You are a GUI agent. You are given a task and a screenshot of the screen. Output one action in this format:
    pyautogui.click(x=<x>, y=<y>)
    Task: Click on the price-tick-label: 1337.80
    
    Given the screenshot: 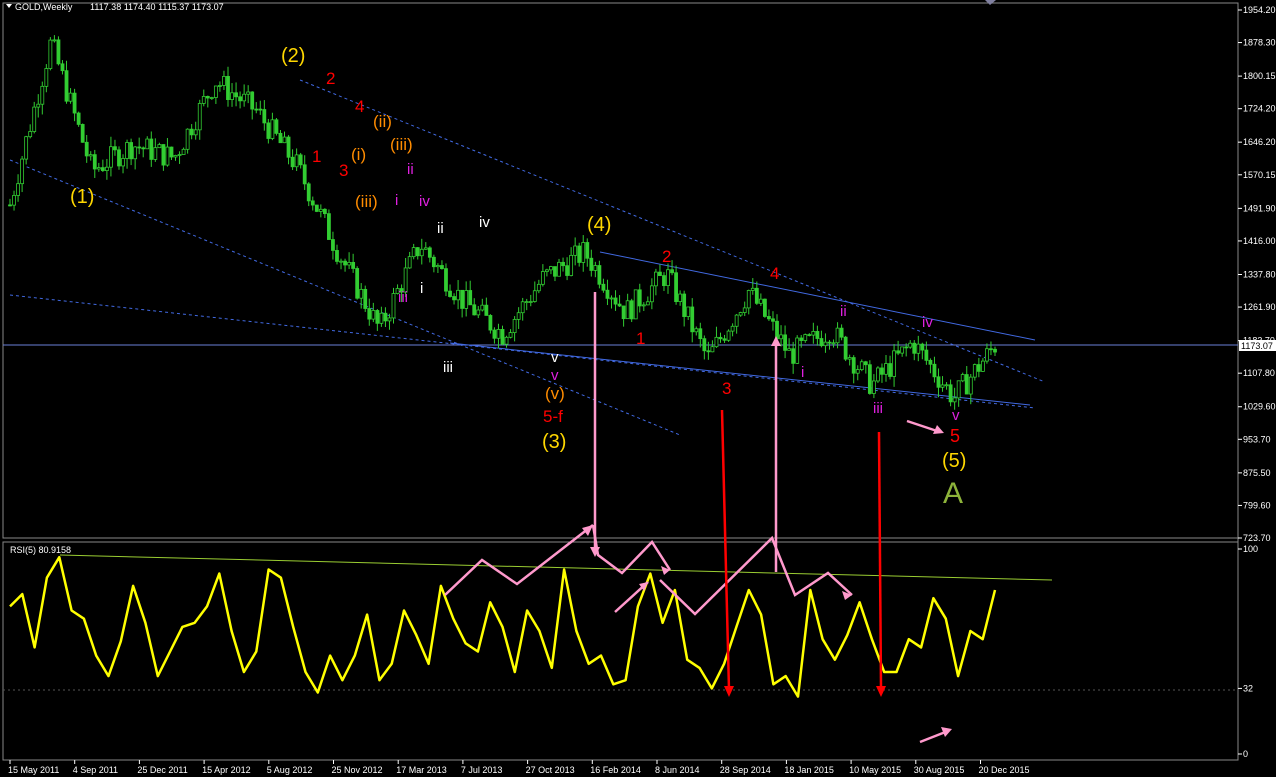 What is the action you would take?
    pyautogui.click(x=1259, y=274)
    